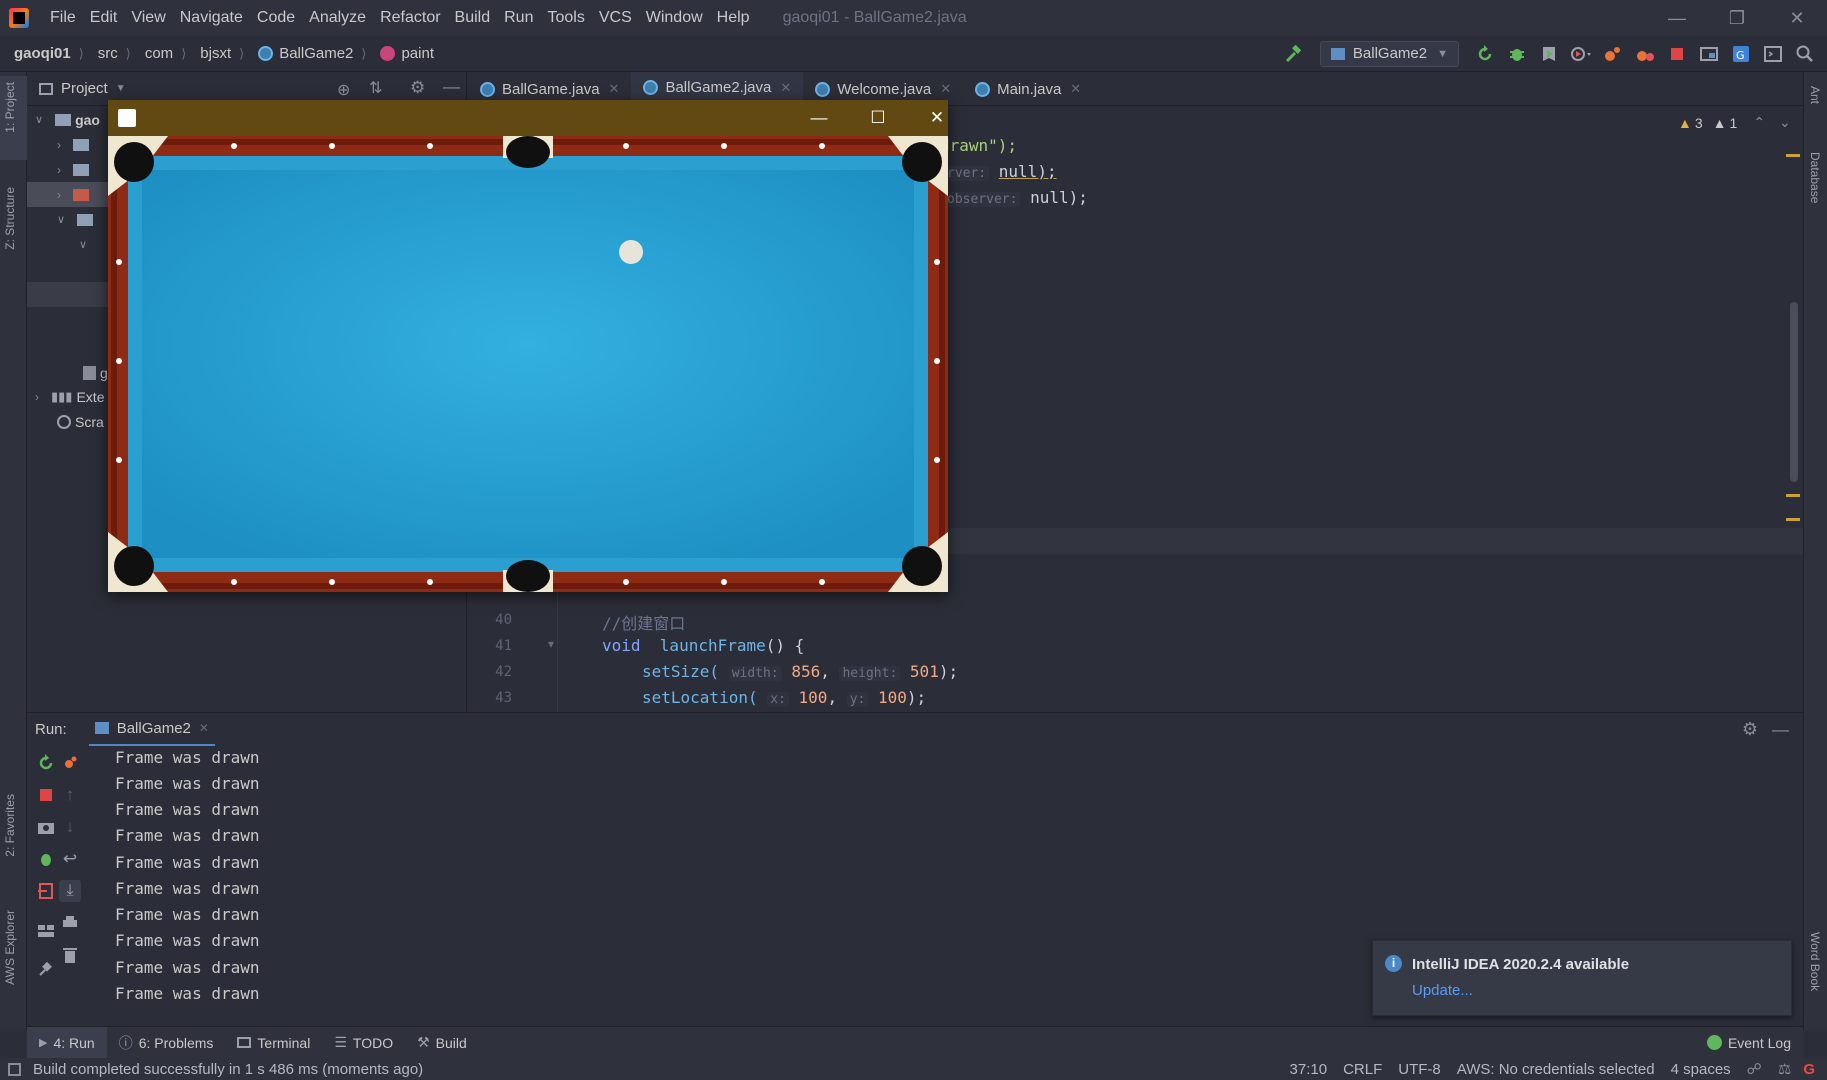 Image resolution: width=1827 pixels, height=1080 pixels. What do you see at coordinates (1809, 1069) in the screenshot?
I see `google-icon: G` at bounding box center [1809, 1069].